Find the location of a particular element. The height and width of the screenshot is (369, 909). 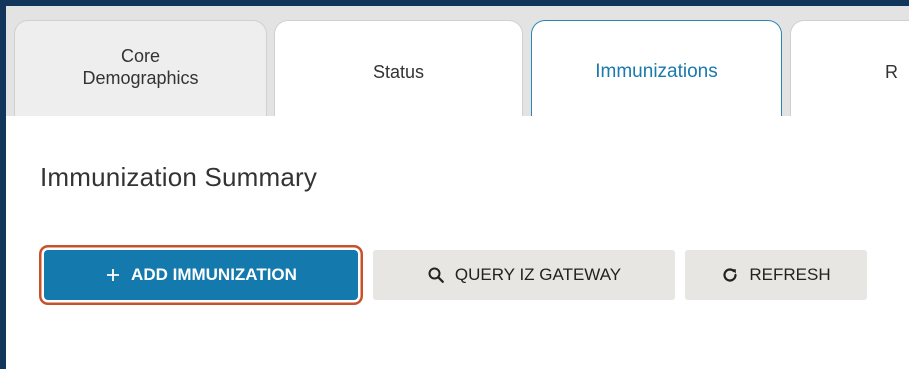

tab-core-demographics: Core Demographics is located at coordinates (140, 68).